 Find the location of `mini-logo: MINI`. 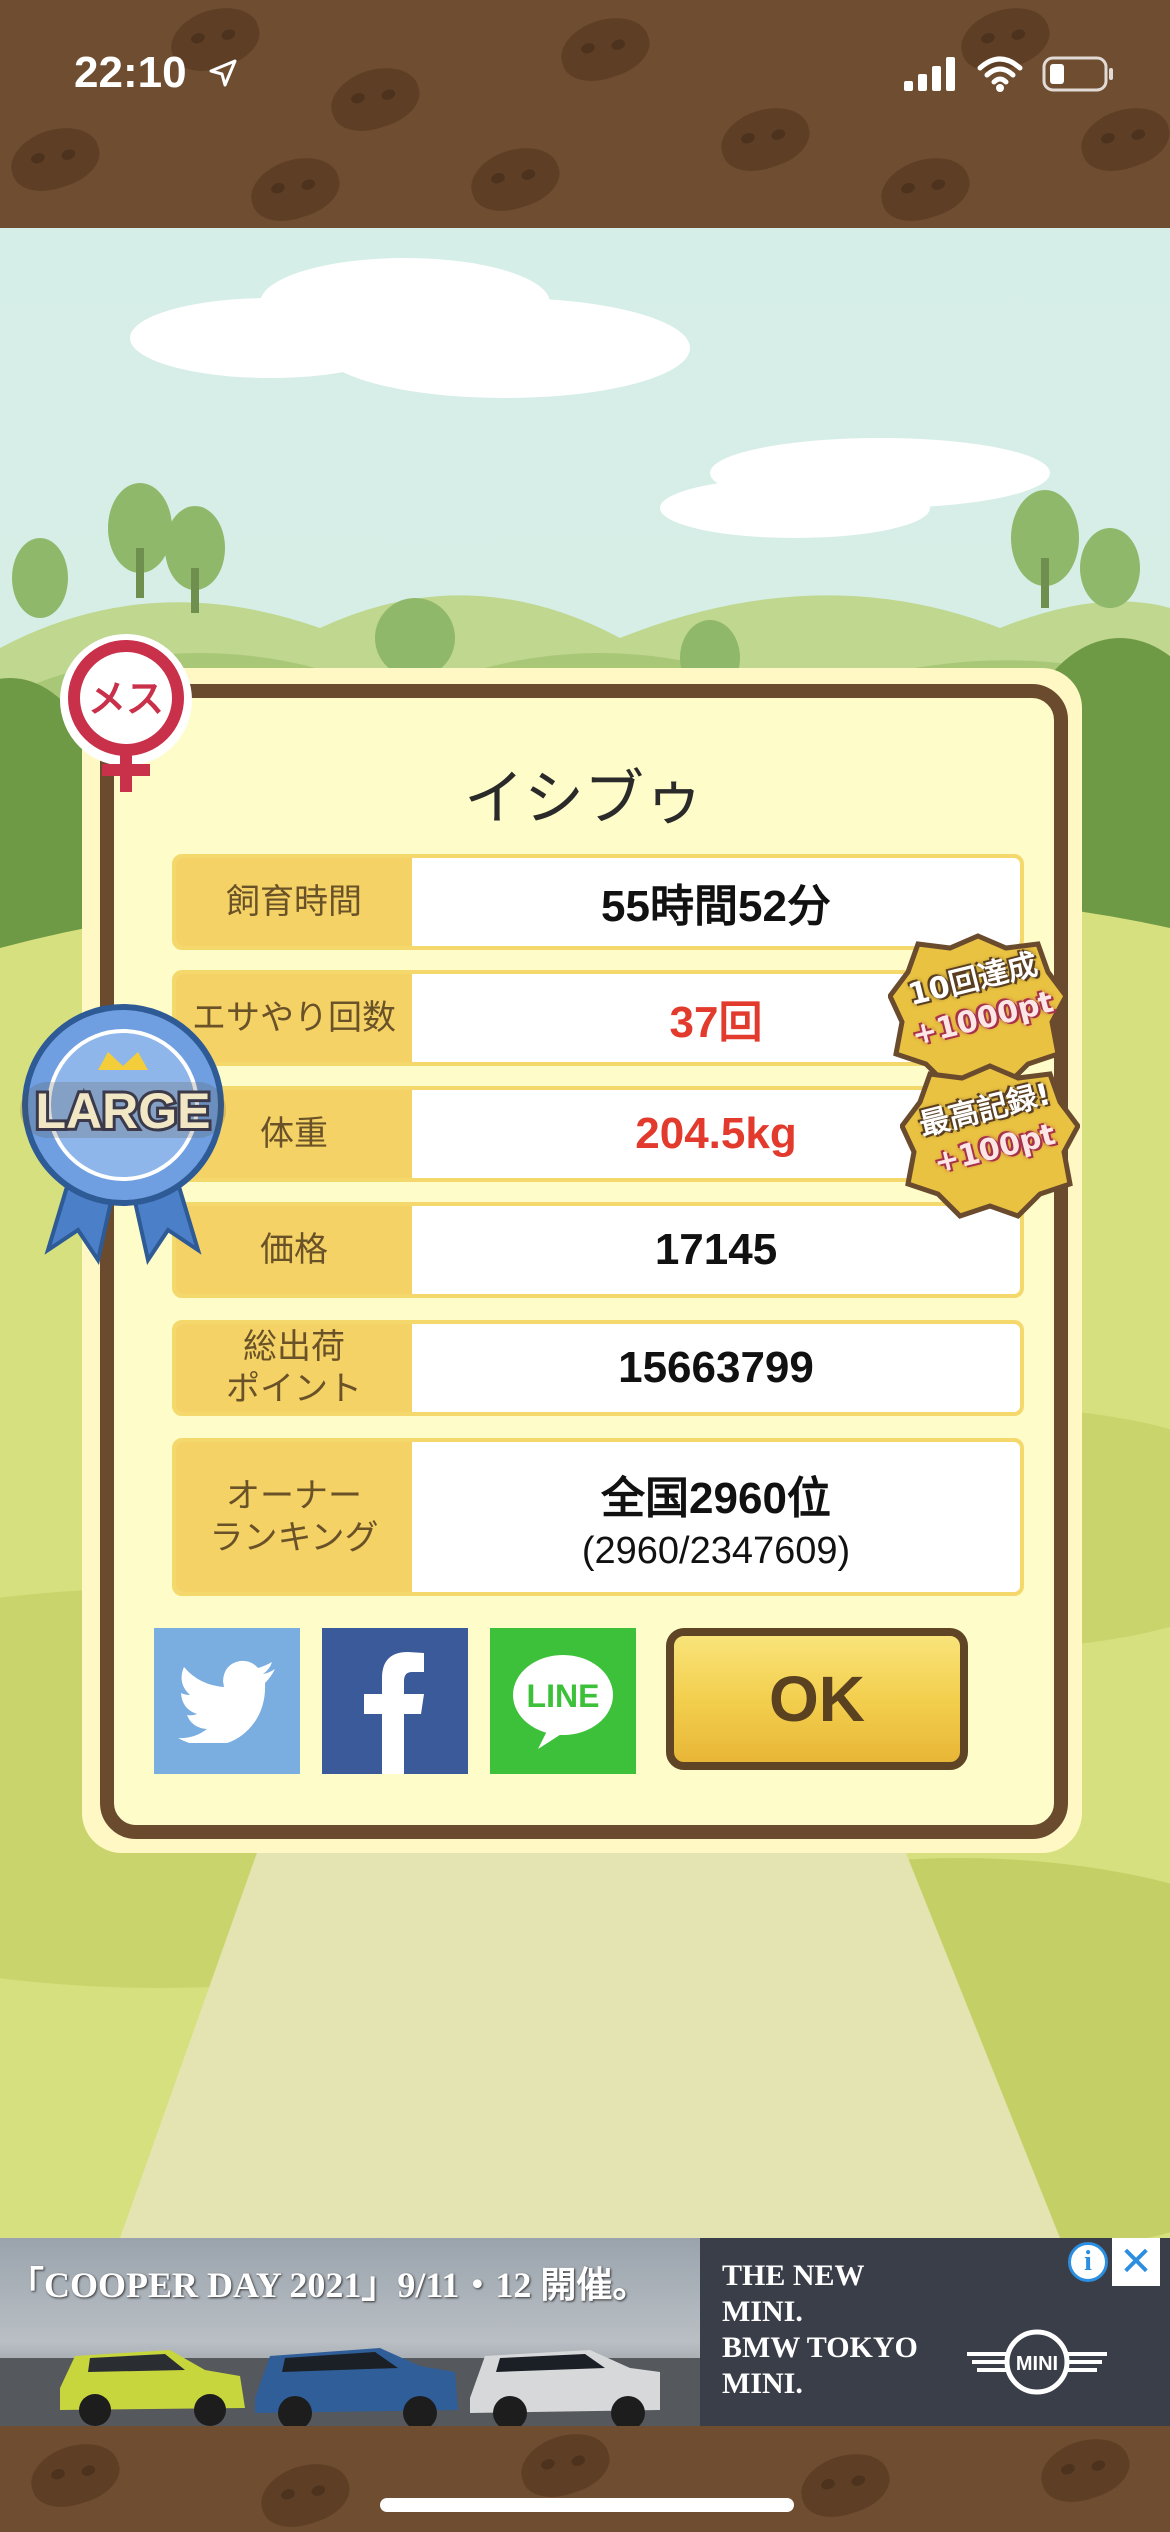

mini-logo: MINI is located at coordinates (1037, 2362).